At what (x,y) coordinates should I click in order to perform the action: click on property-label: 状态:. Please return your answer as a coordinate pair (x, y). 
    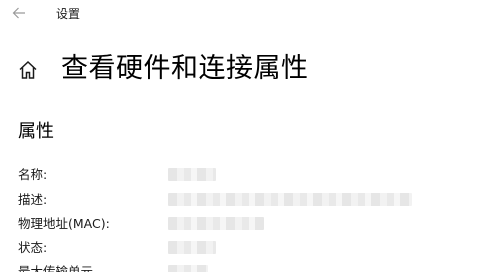
    Looking at the image, I should click on (33, 247).